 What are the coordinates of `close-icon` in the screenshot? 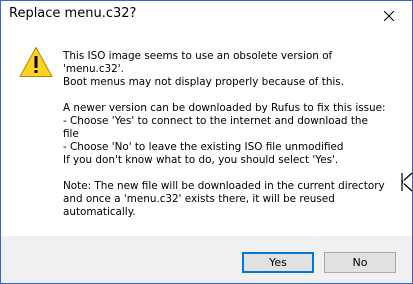 It's located at (389, 16).